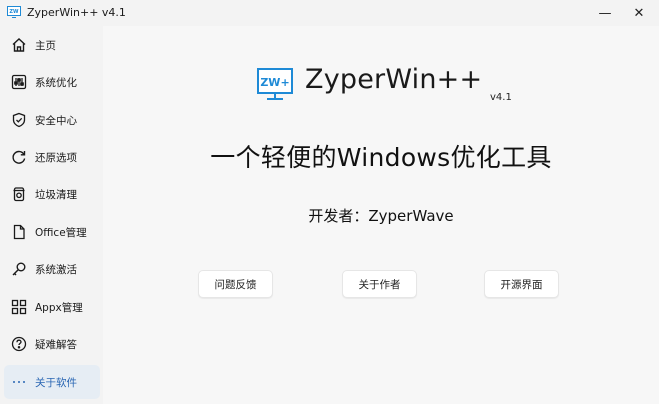 Image resolution: width=659 pixels, height=404 pixels. I want to click on sidebar-item-label: 还原选项, so click(56, 157).